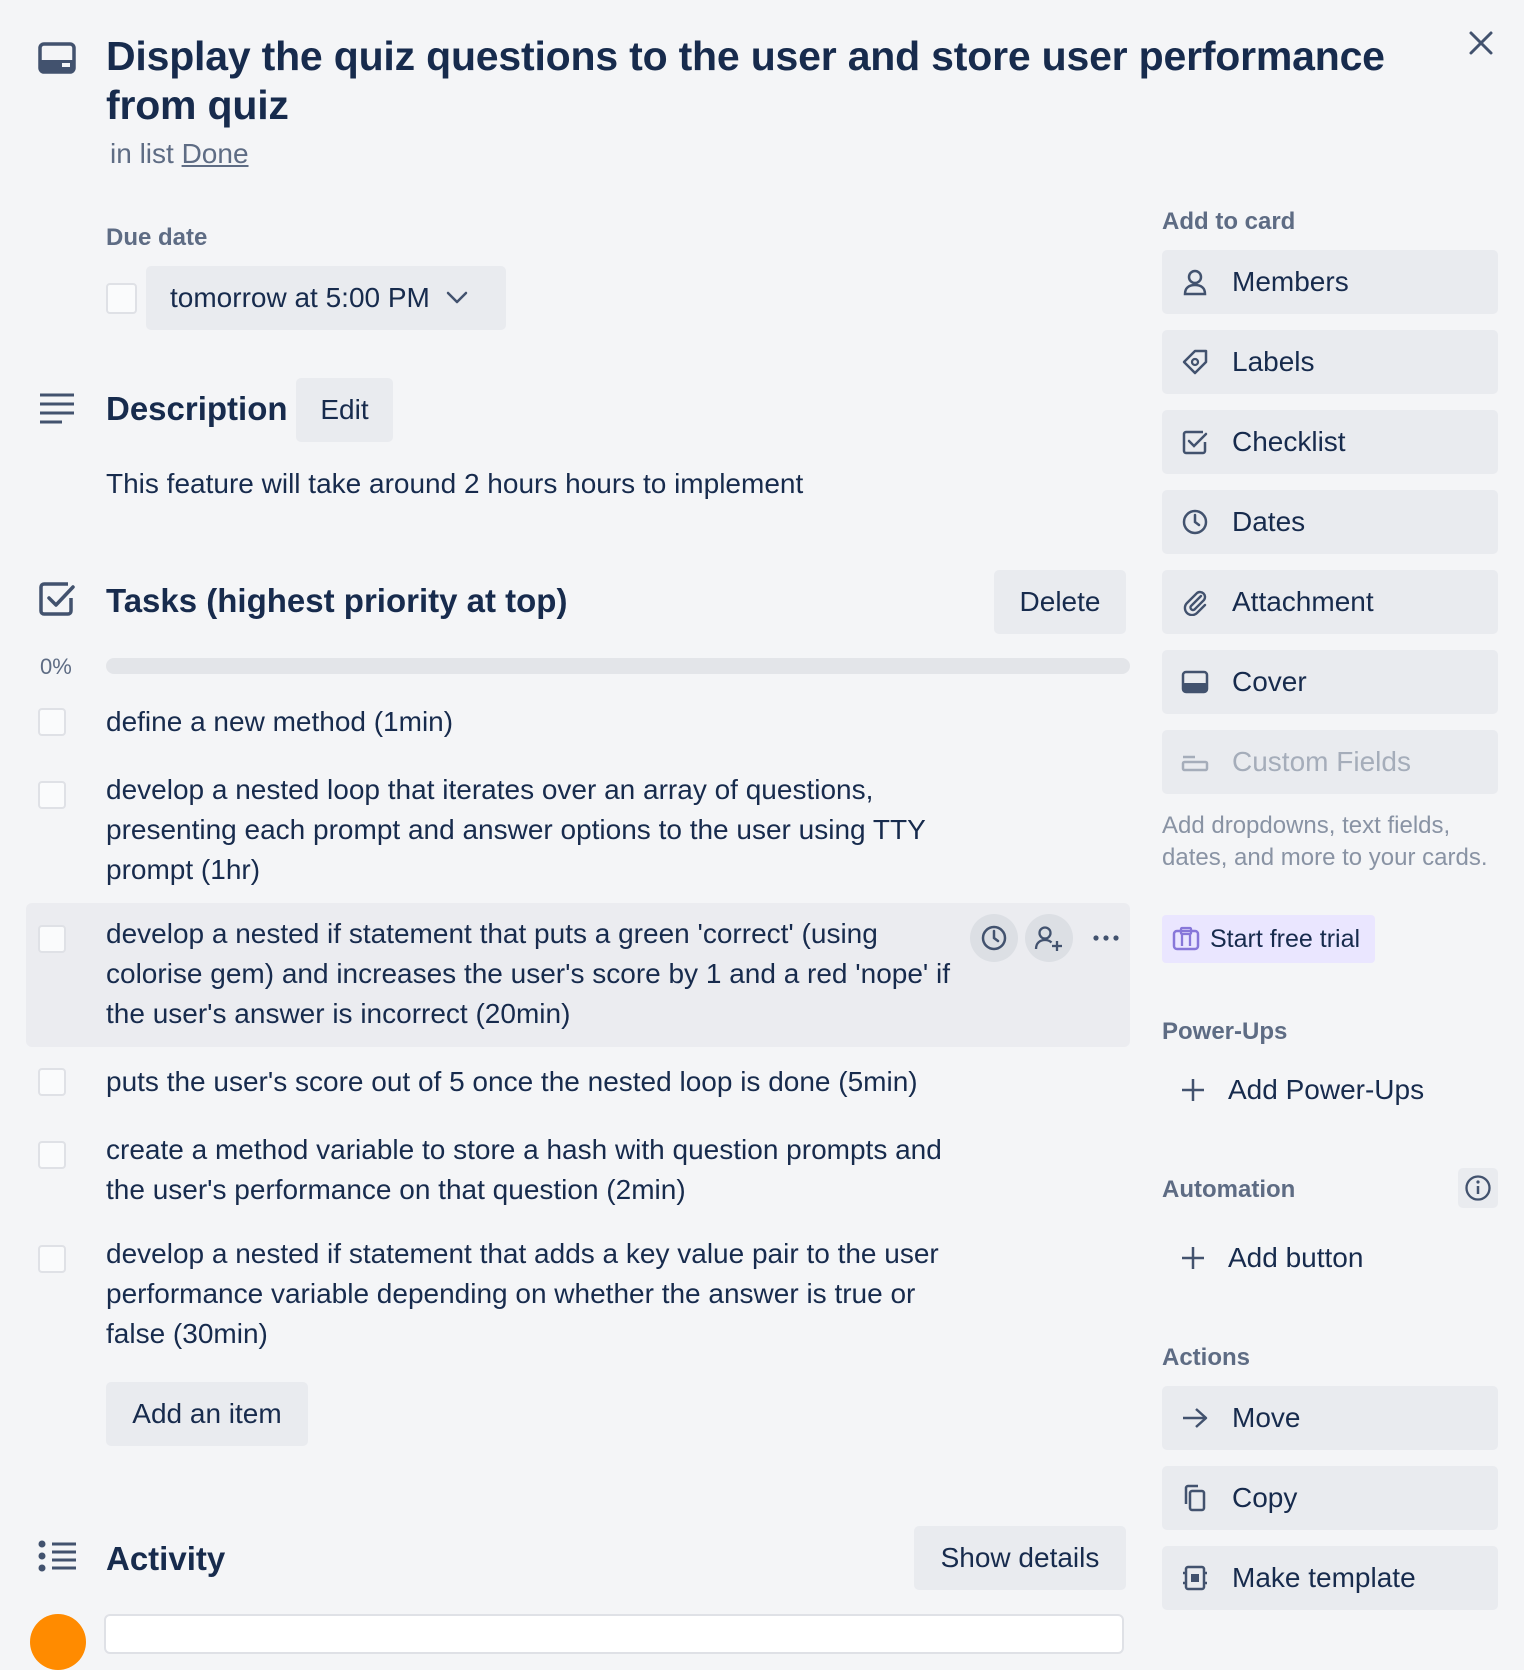  What do you see at coordinates (1330, 522) in the screenshot?
I see `dates-button: Dates` at bounding box center [1330, 522].